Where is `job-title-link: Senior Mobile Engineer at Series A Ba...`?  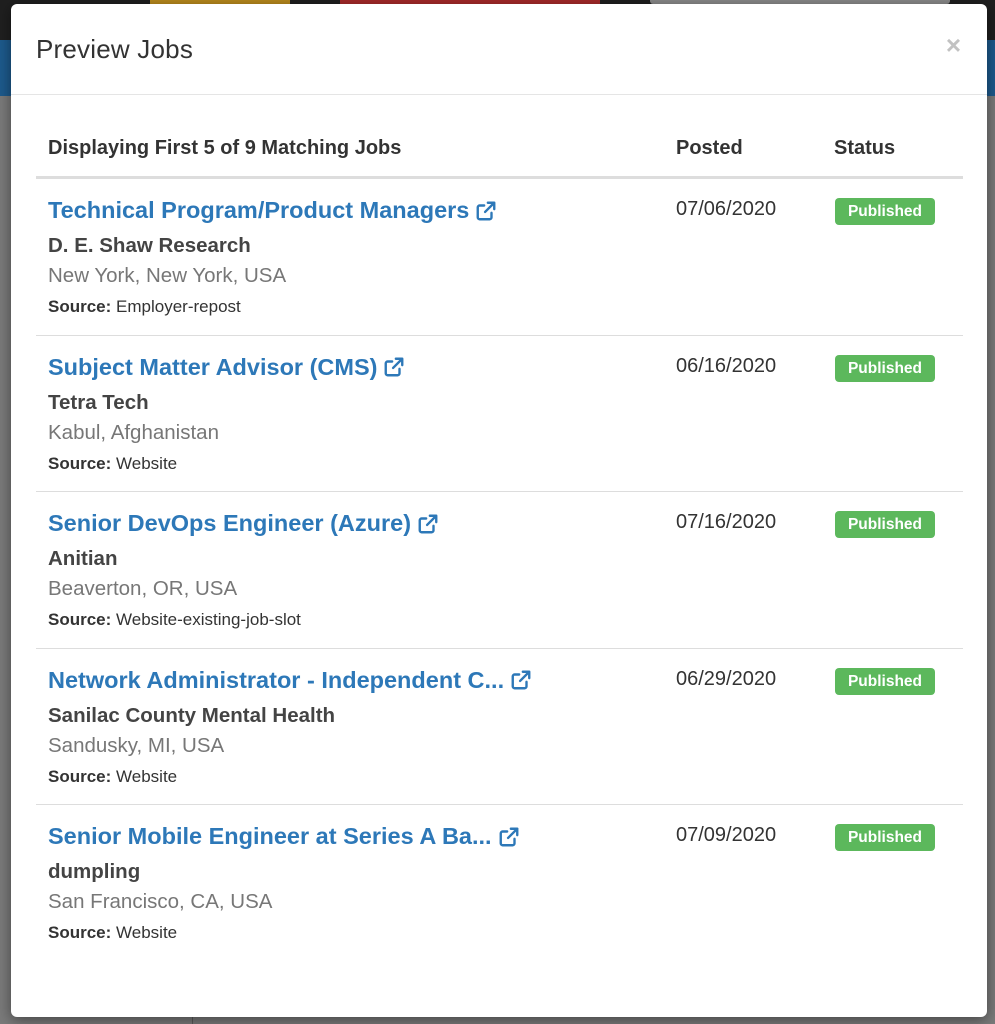
job-title-link: Senior Mobile Engineer at Series A Ba... is located at coordinates (284, 836).